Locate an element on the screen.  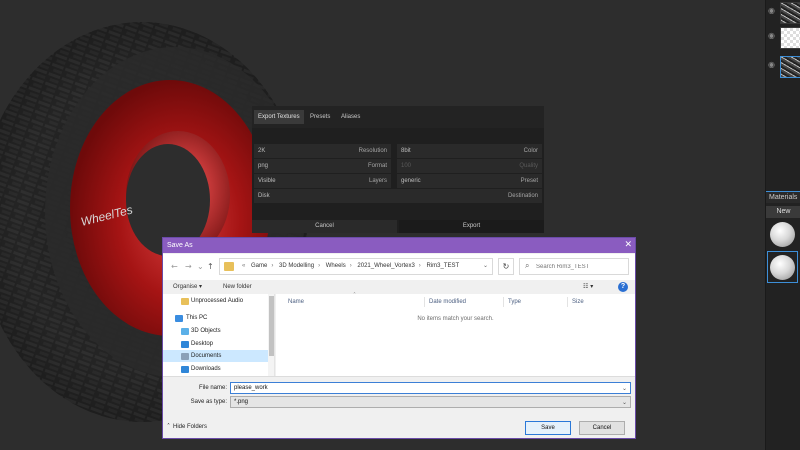
sort-arrow-icon: ˄ is located at coordinates (354, 295).